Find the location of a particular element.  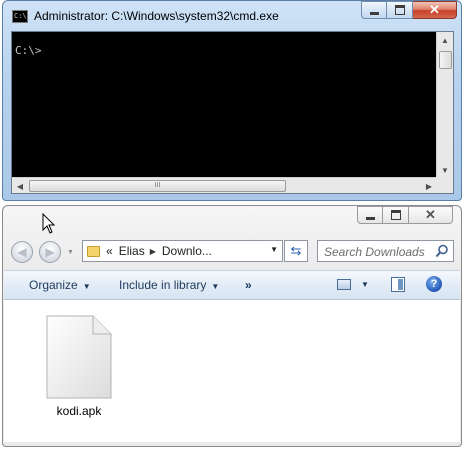

address-bar: « Elias ▶ Downlo... ▼ is located at coordinates (182, 251).